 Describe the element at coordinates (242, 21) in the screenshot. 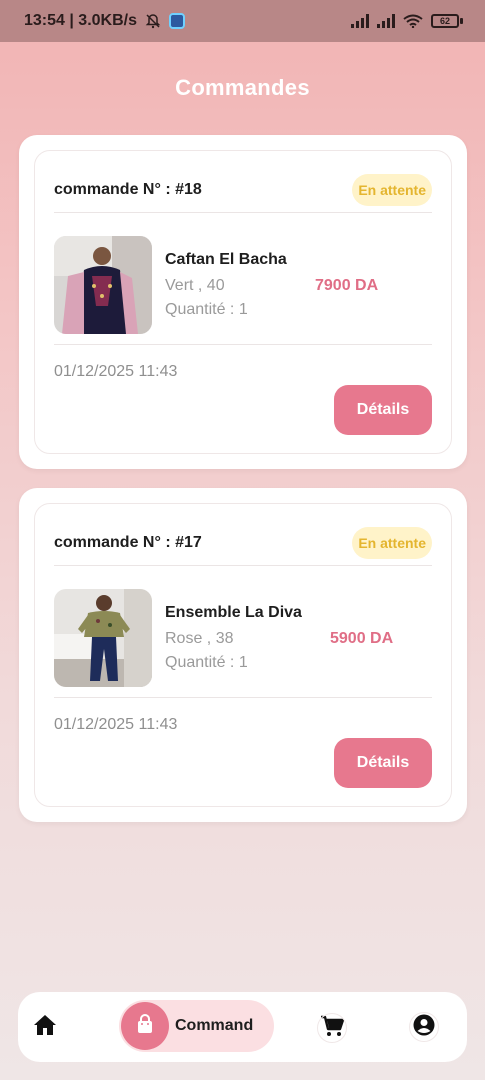

I see `status-bar: 13:54 | 3.0KB/s 62` at that location.